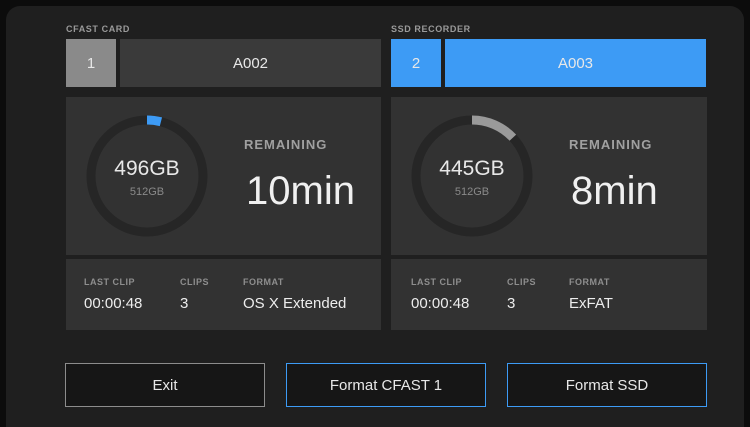 Image resolution: width=750 pixels, height=427 pixels. I want to click on cfast-remaining-label: REMAINING, so click(286, 144).